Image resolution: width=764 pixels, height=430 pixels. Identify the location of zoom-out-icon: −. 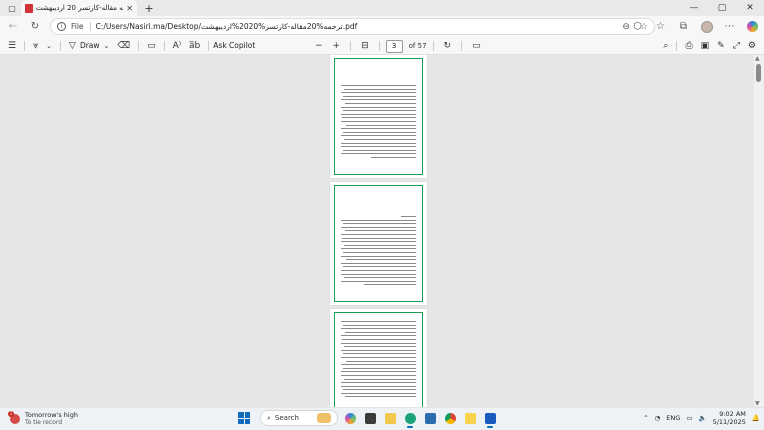
(319, 46).